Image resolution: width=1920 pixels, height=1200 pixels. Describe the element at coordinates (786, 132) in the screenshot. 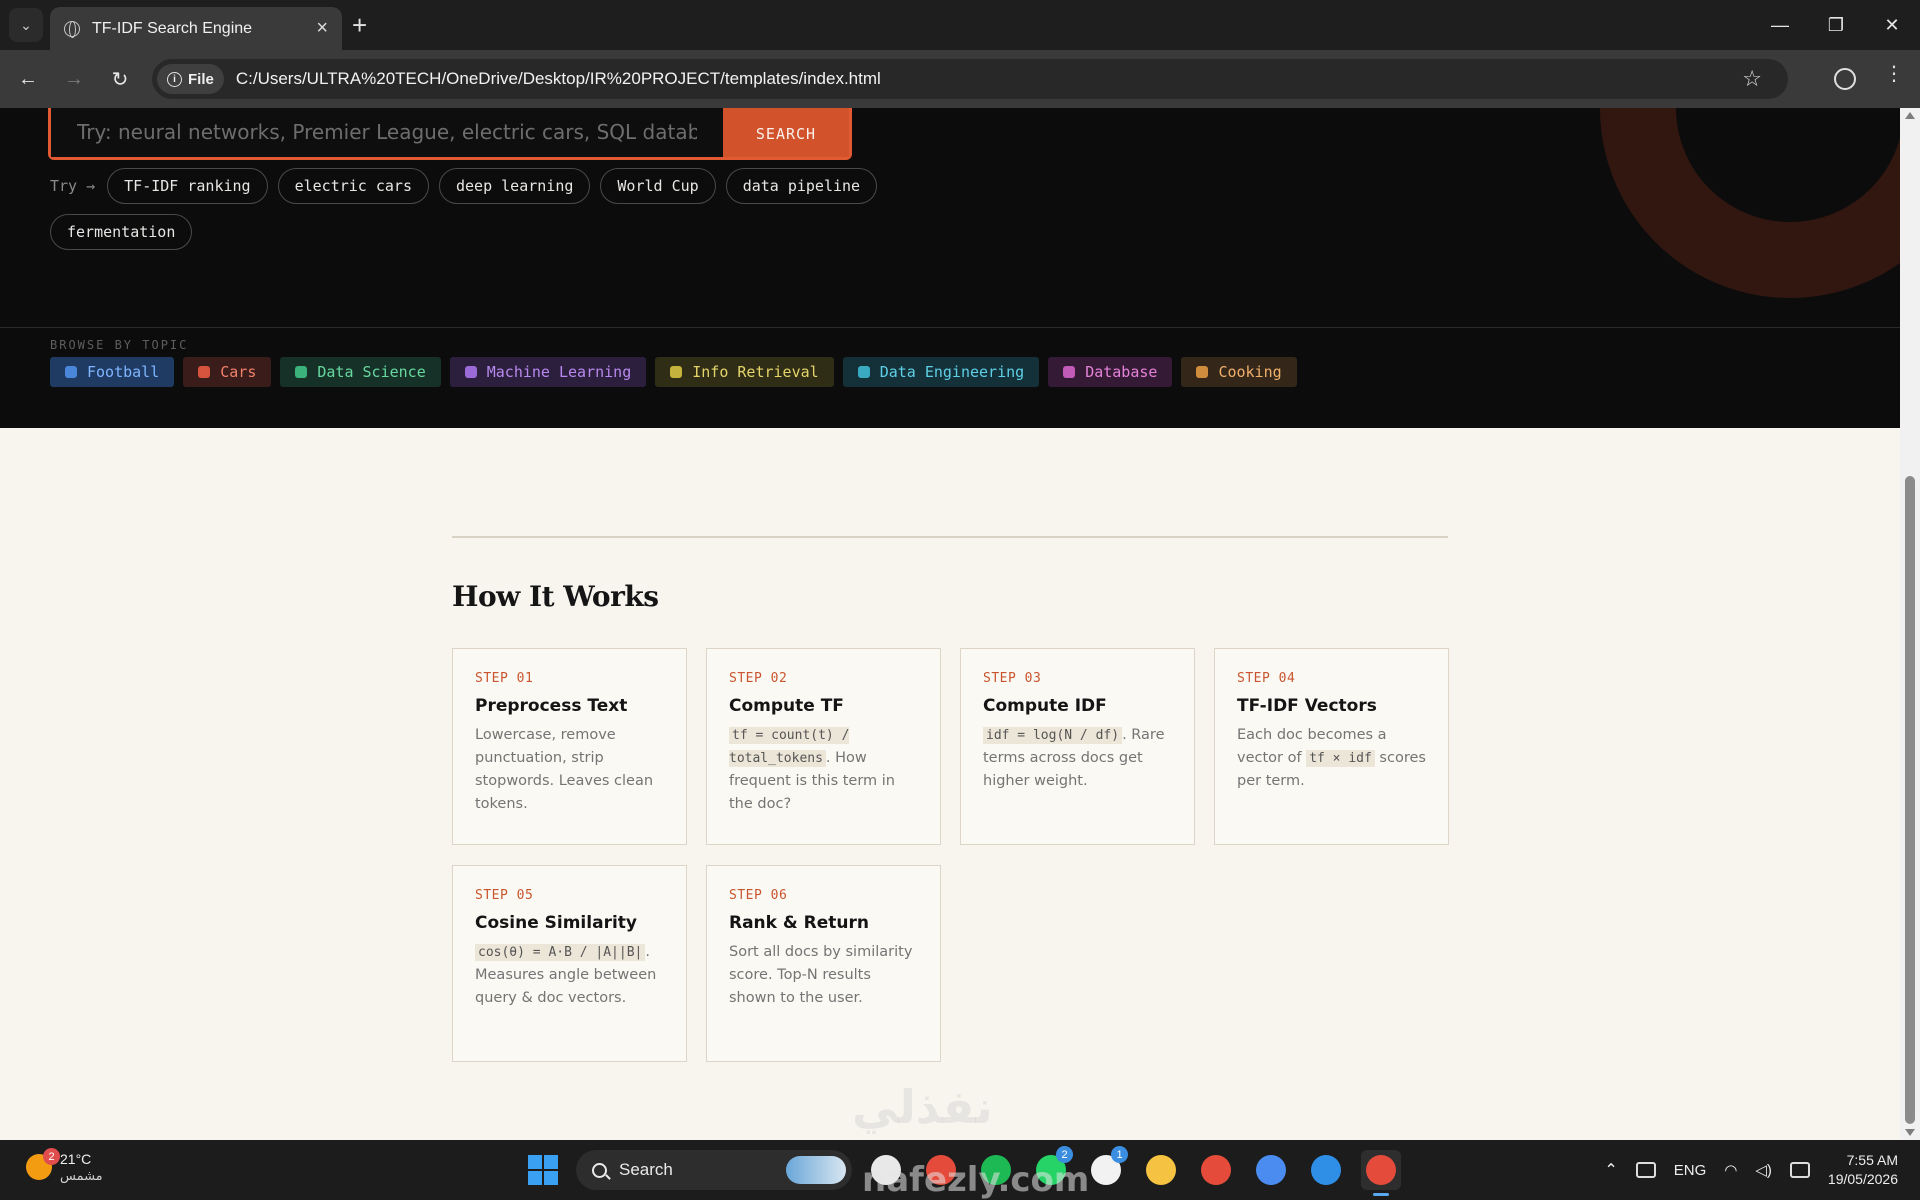

I see `search-button: SEARCH` at that location.